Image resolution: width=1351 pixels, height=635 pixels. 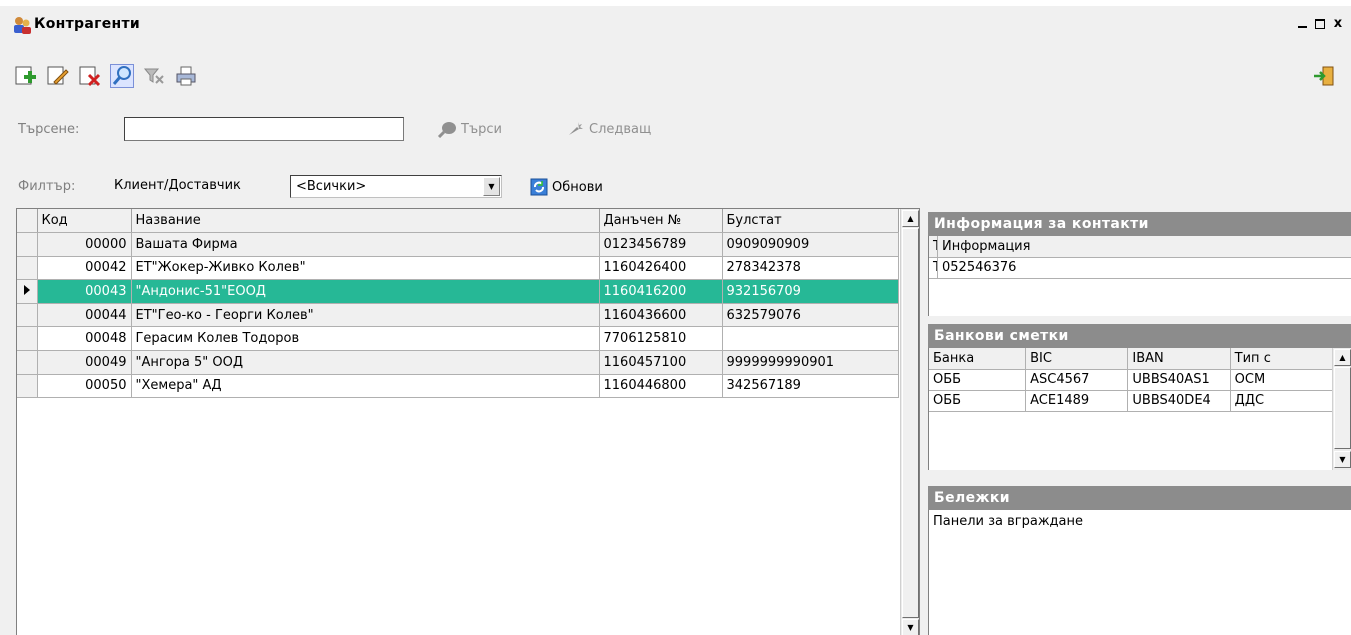 What do you see at coordinates (539, 187) in the screenshot?
I see `refresh-icon` at bounding box center [539, 187].